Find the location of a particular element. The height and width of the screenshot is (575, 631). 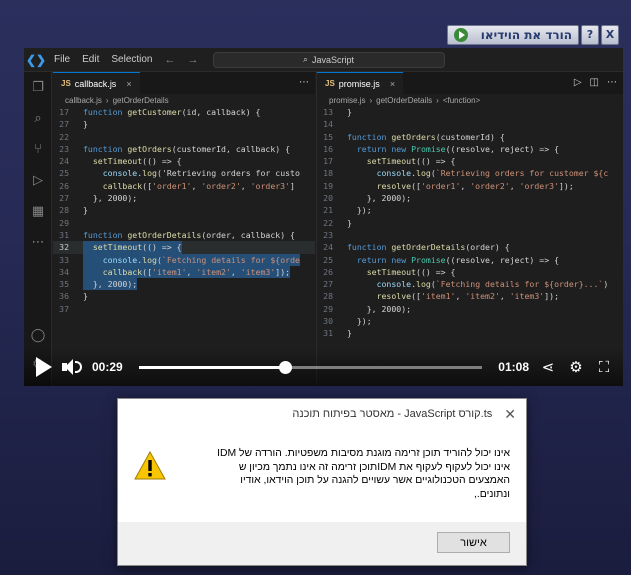

line-number: 21 is located at coordinates (328, 210).